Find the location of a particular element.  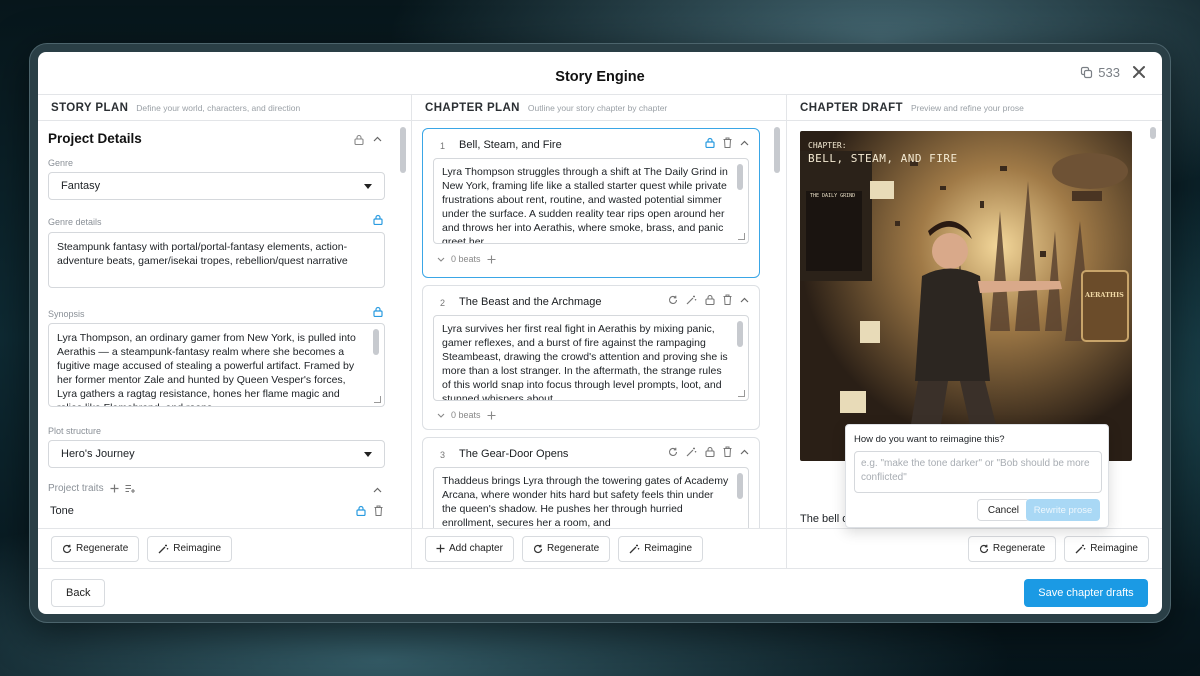

back-button: Back is located at coordinates (78, 593).